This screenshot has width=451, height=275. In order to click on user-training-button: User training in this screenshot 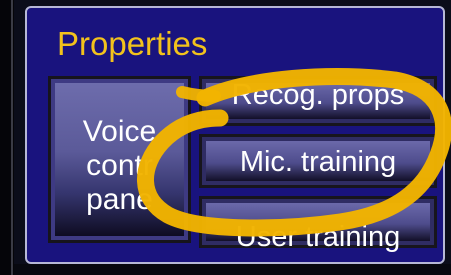, I will do `click(318, 224)`.